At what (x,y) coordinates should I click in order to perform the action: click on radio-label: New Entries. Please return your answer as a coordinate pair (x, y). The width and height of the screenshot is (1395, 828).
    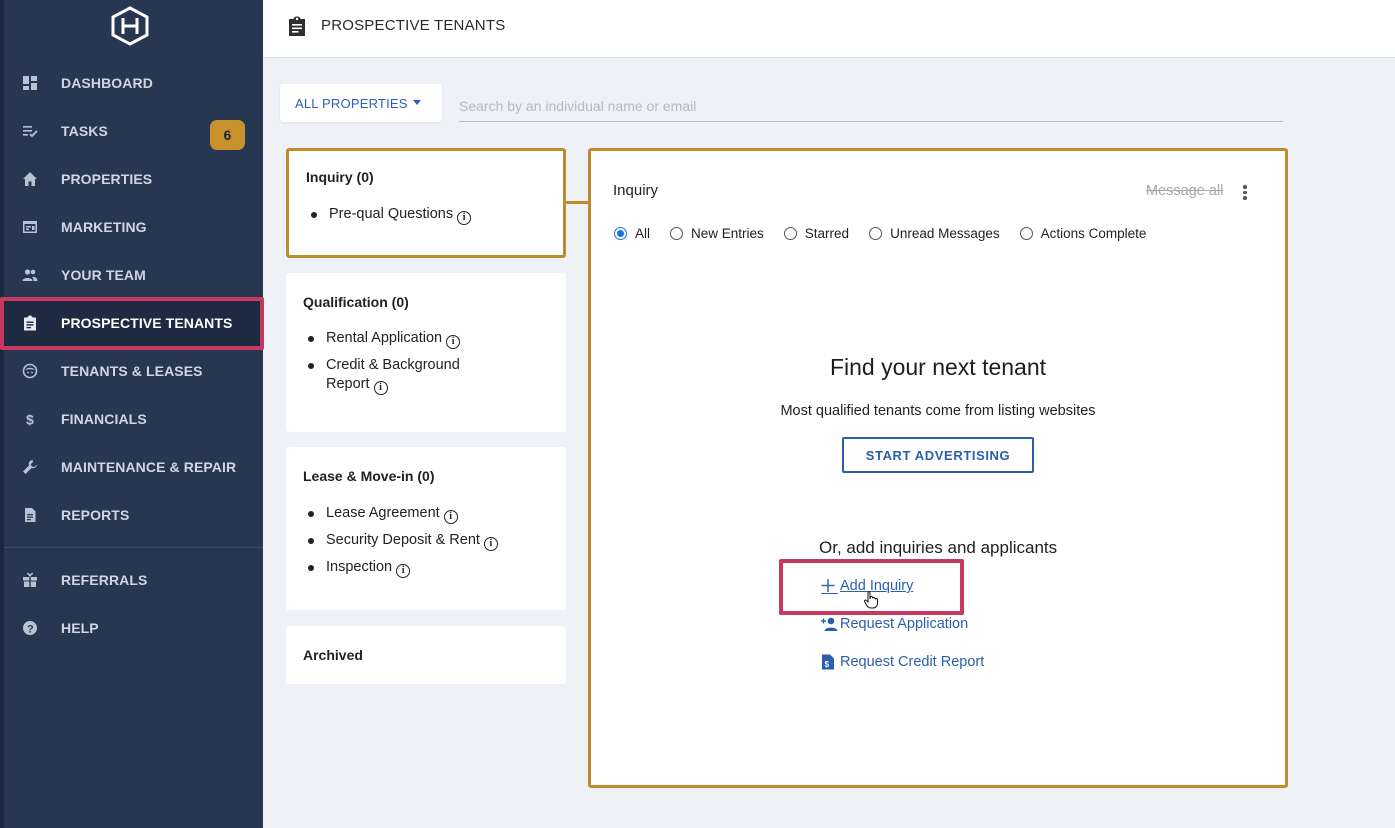
    Looking at the image, I should click on (727, 233).